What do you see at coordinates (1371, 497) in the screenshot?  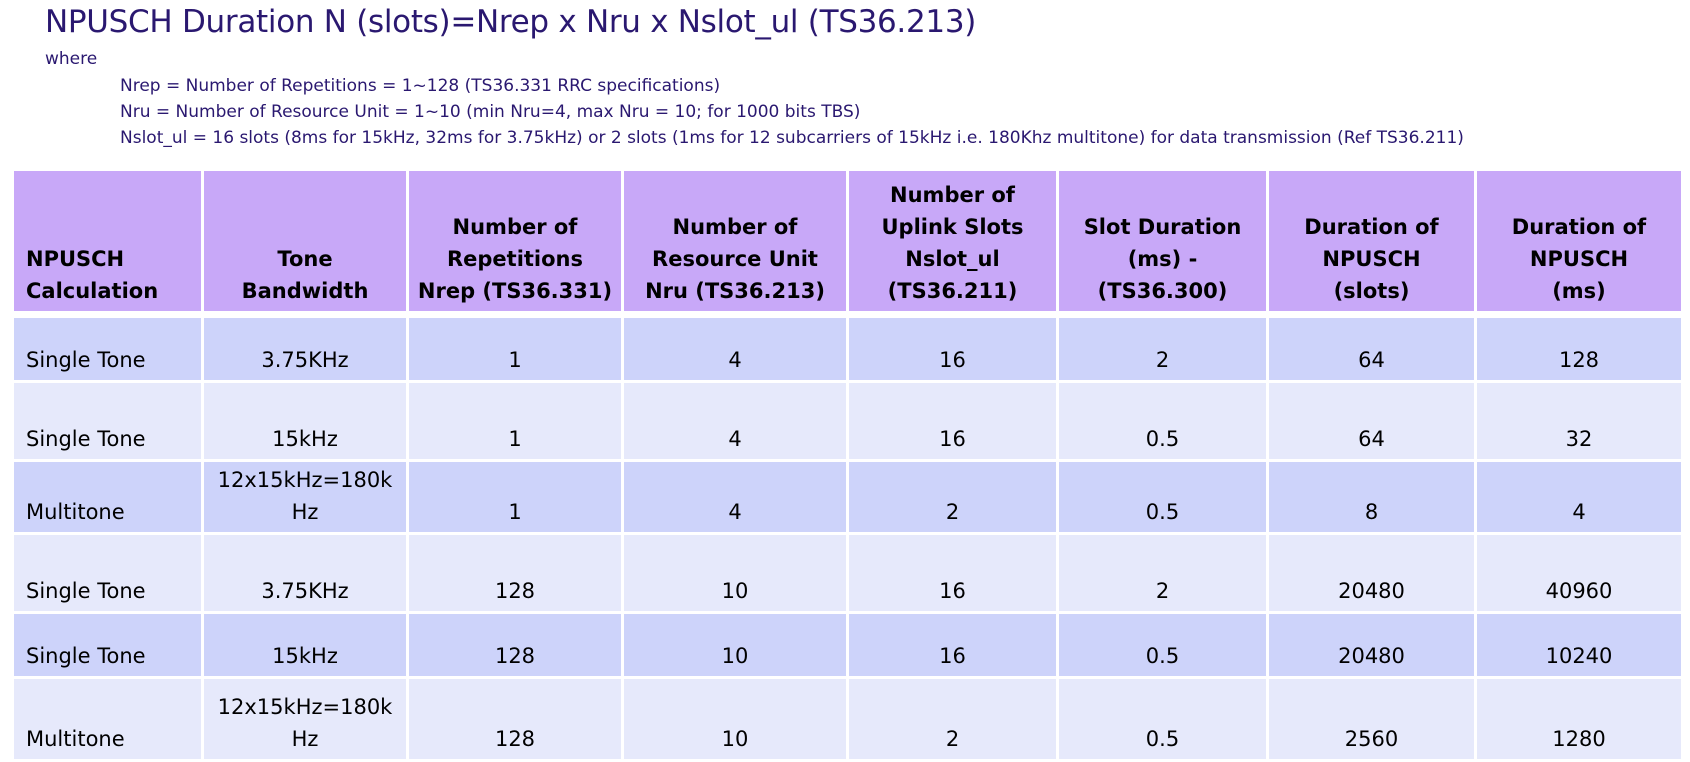 I see `cell-duration-slots: 8` at bounding box center [1371, 497].